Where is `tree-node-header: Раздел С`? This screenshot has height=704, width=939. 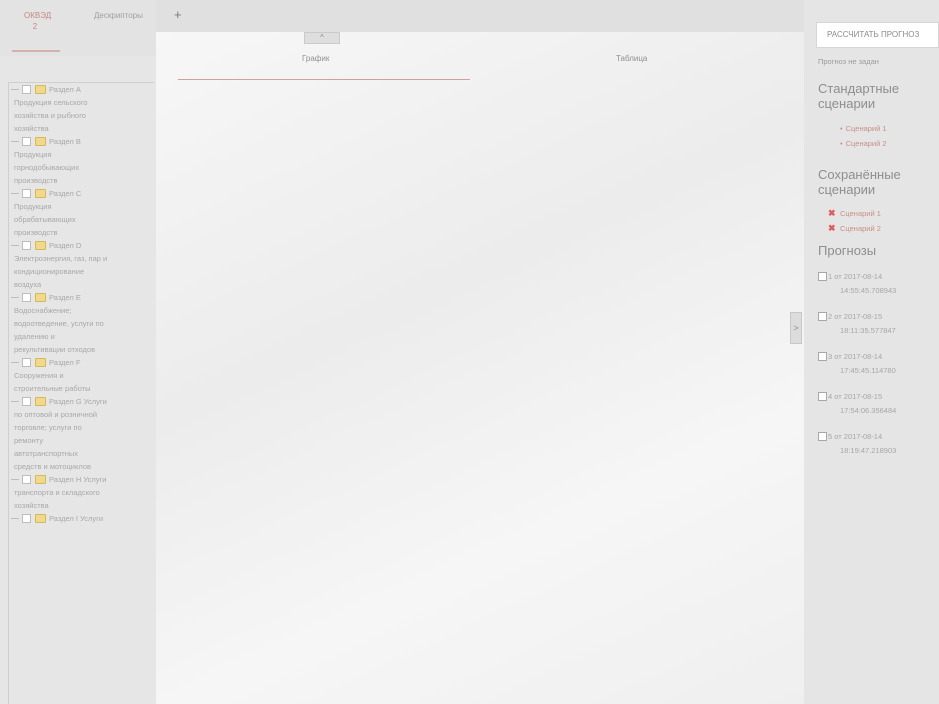
tree-node-header: Раздел С is located at coordinates (82, 193).